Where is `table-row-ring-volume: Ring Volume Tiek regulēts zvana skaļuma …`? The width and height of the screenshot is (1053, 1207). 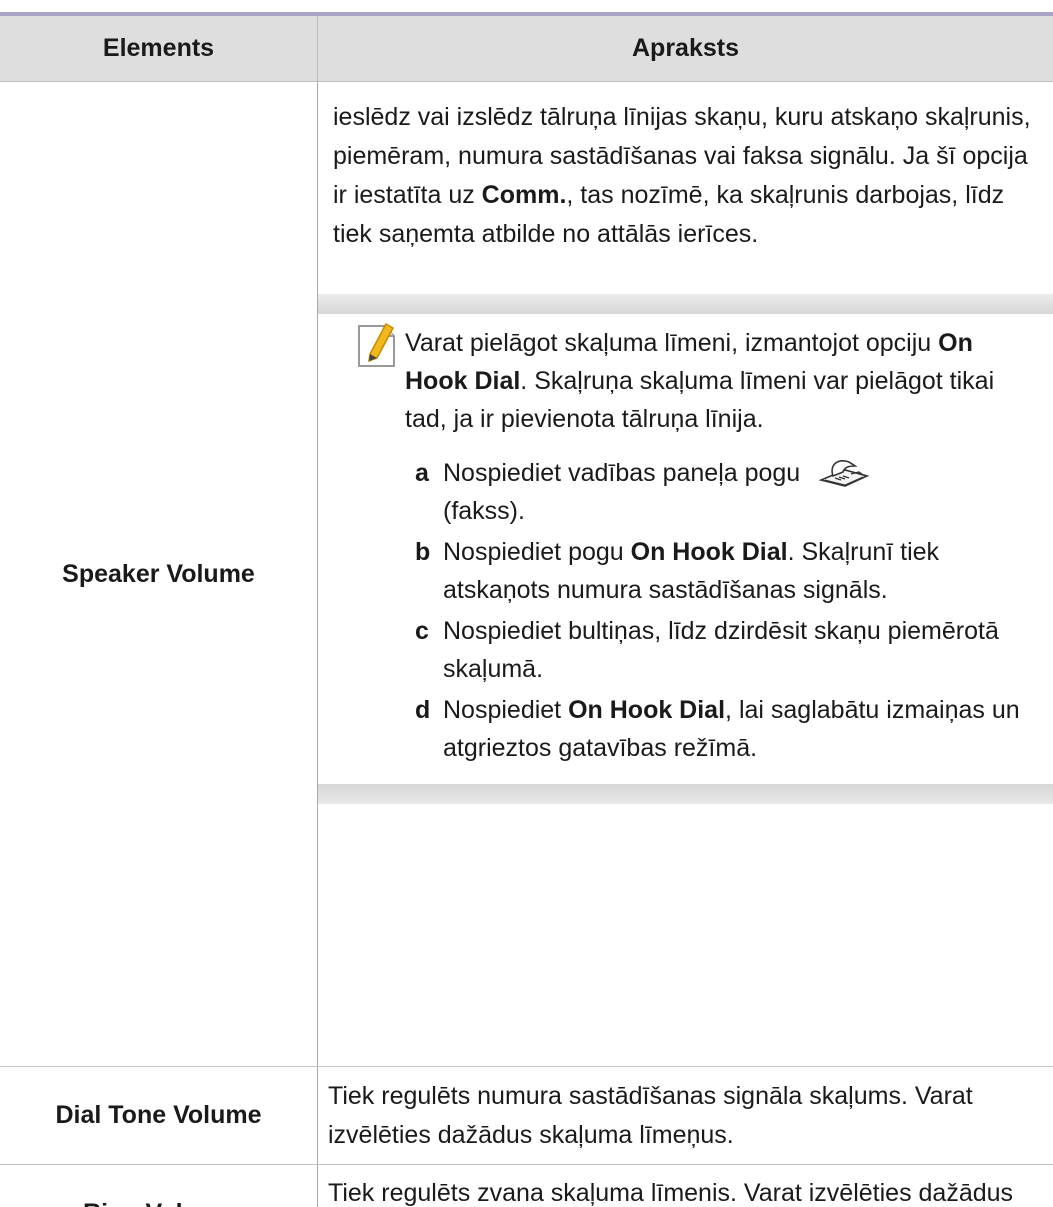 table-row-ring-volume: Ring Volume Tiek regulēts zvana skaļuma … is located at coordinates (526, 1186).